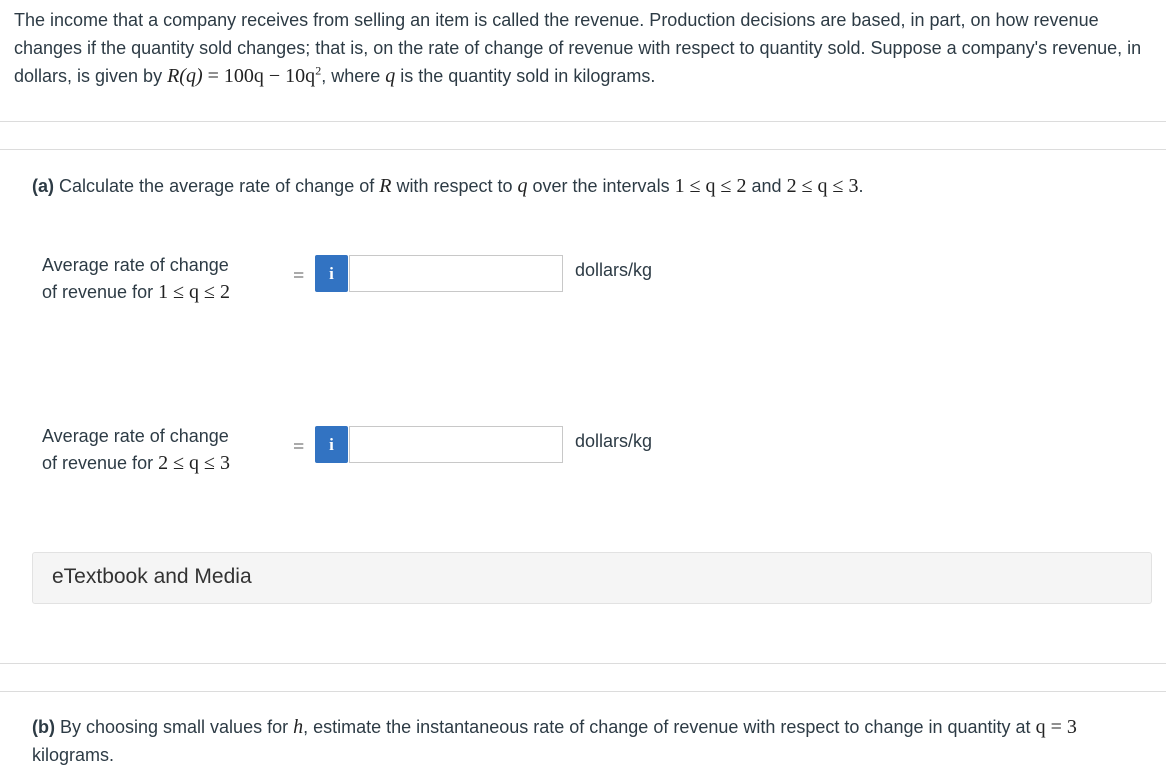 Image resolution: width=1166 pixels, height=782 pixels. What do you see at coordinates (43, 727) in the screenshot?
I see `part-b-tag: (b)` at bounding box center [43, 727].